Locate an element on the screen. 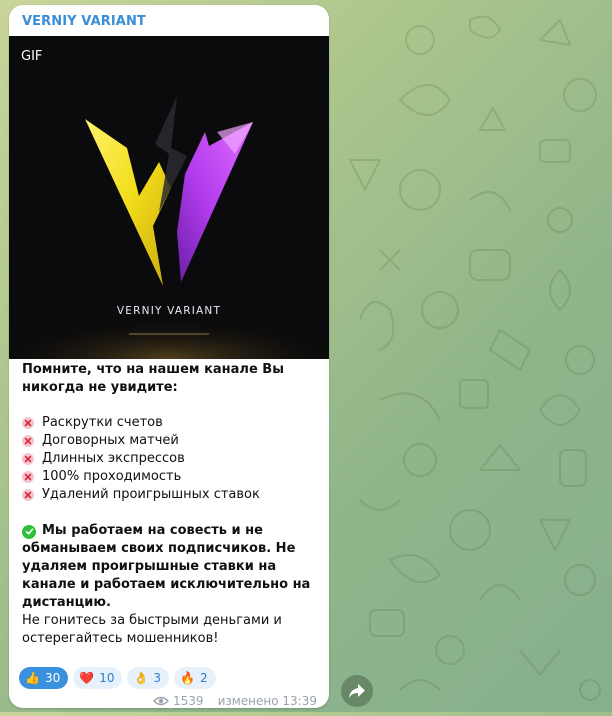 The image size is (612, 716). list-item: Длинных экспрессов is located at coordinates (170, 459).